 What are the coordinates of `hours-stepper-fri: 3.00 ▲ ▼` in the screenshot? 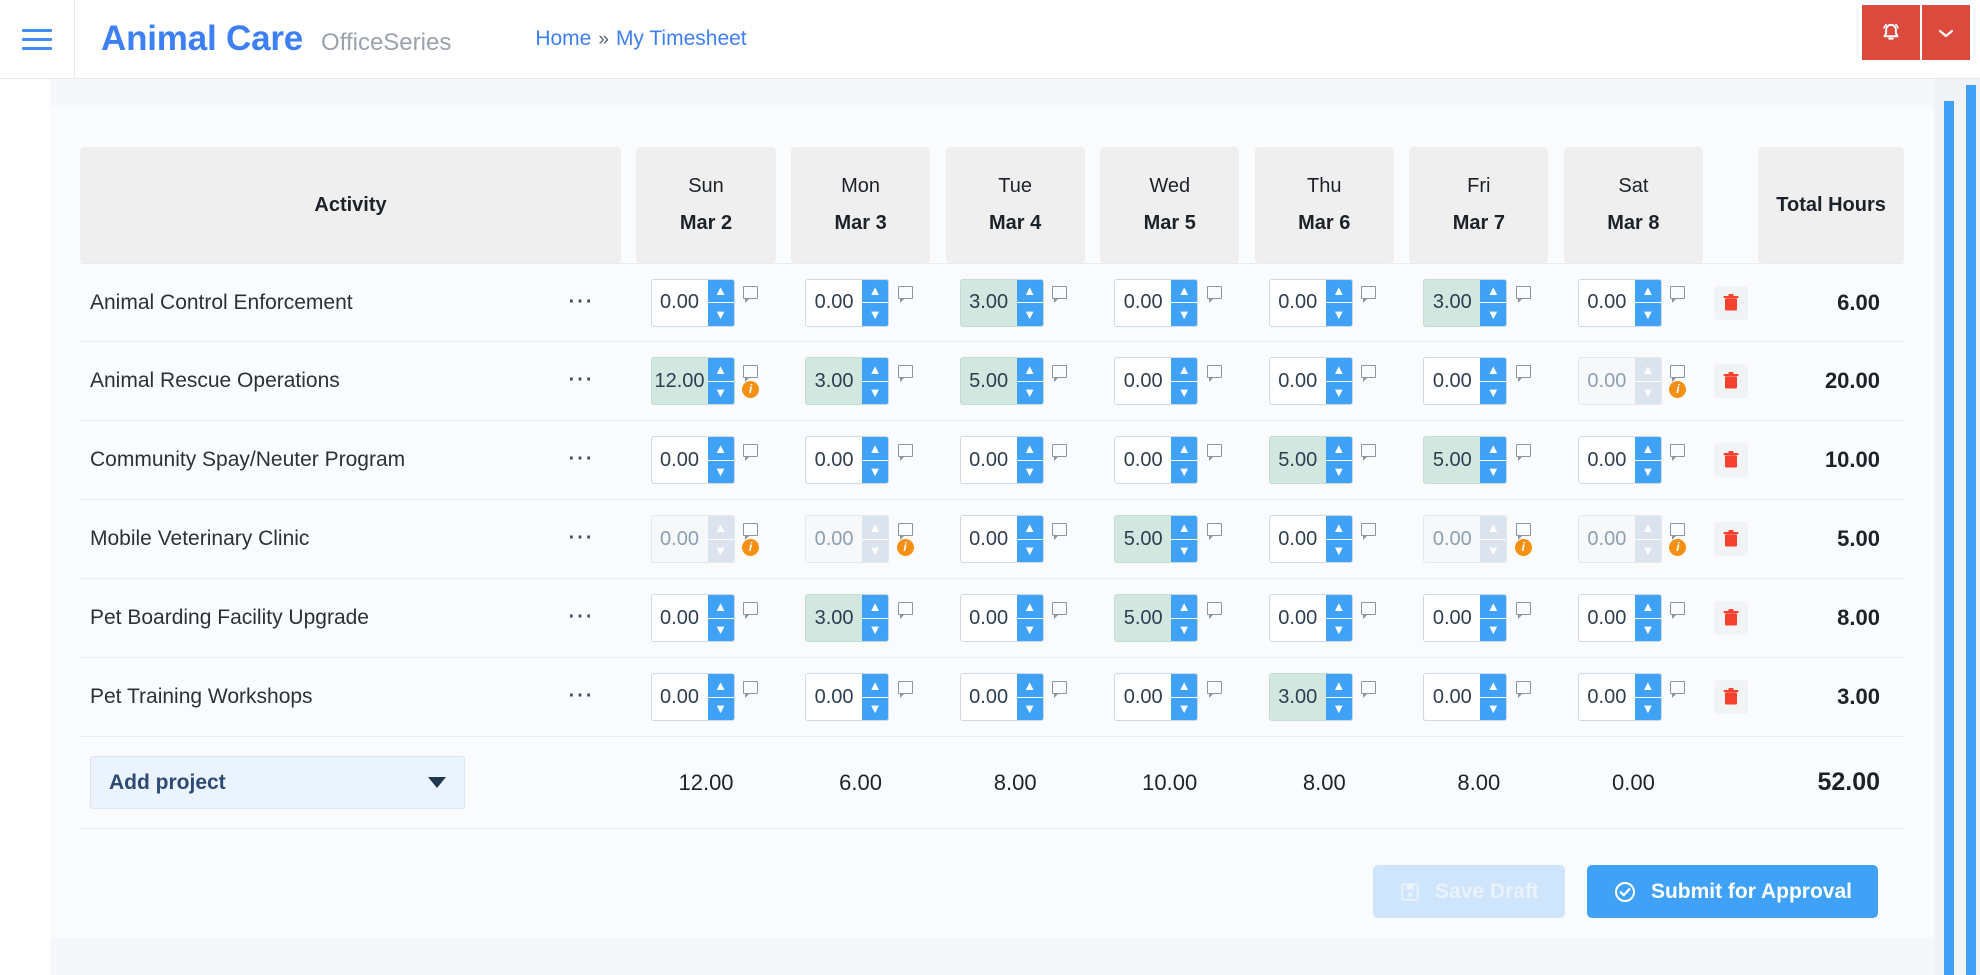 It's located at (1465, 302).